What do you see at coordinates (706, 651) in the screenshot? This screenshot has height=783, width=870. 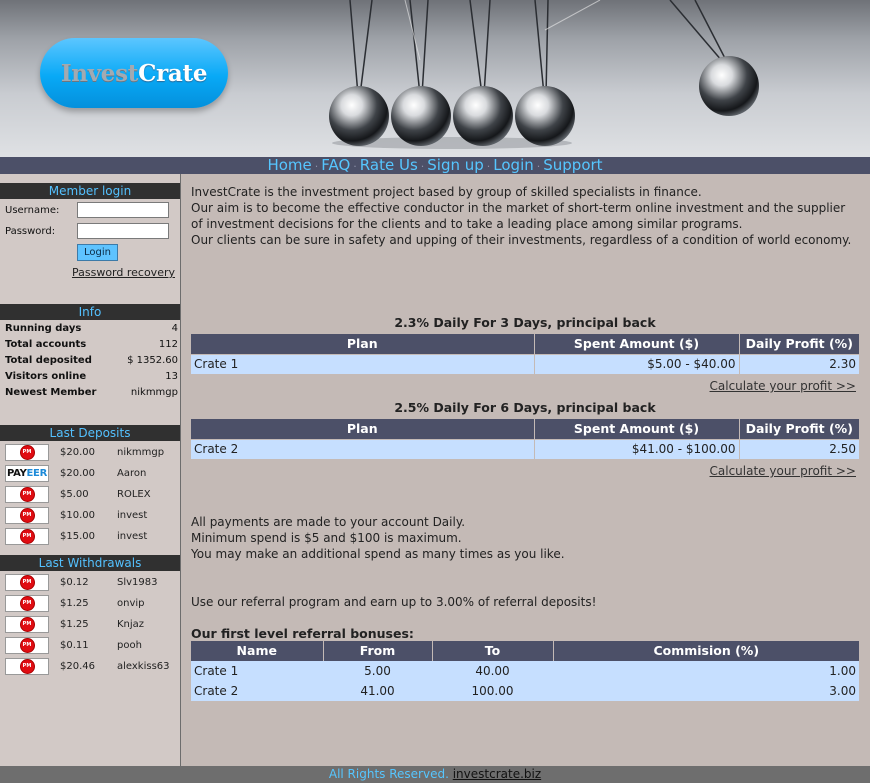 I see `column-header: Commision (%)` at bounding box center [706, 651].